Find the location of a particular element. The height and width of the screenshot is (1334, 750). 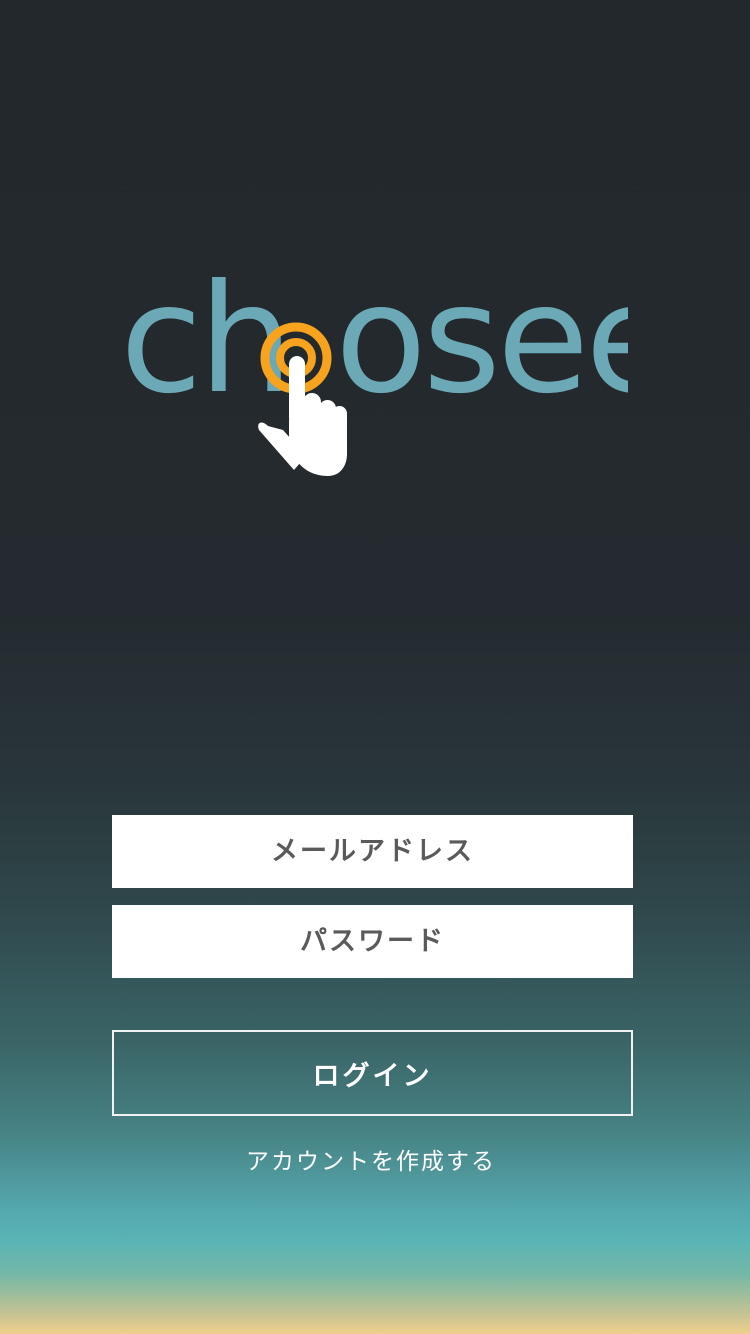

login-button: ログイン is located at coordinates (372, 1073).